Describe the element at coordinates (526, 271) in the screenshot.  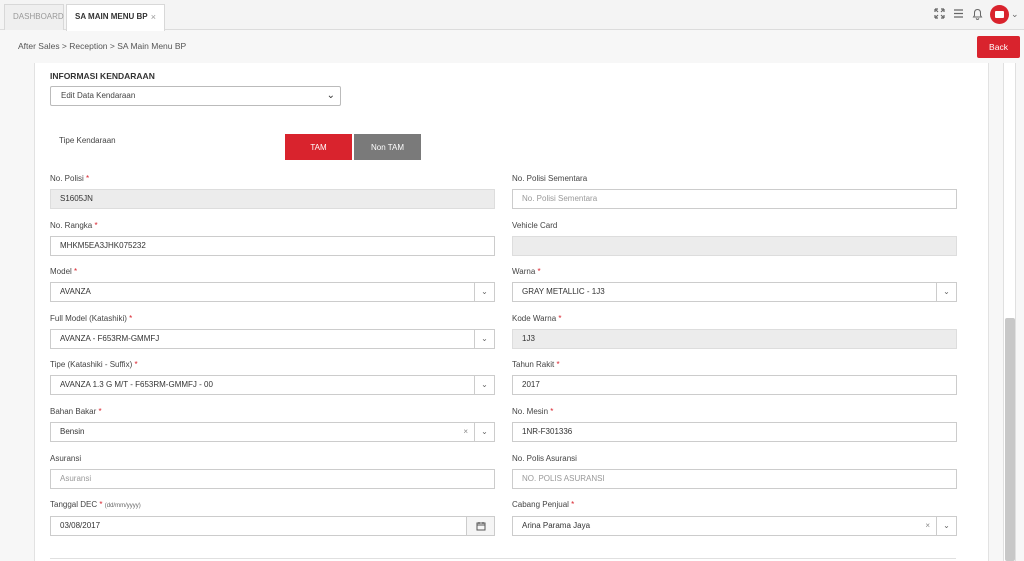
I see `warna-label: Warna *` at that location.